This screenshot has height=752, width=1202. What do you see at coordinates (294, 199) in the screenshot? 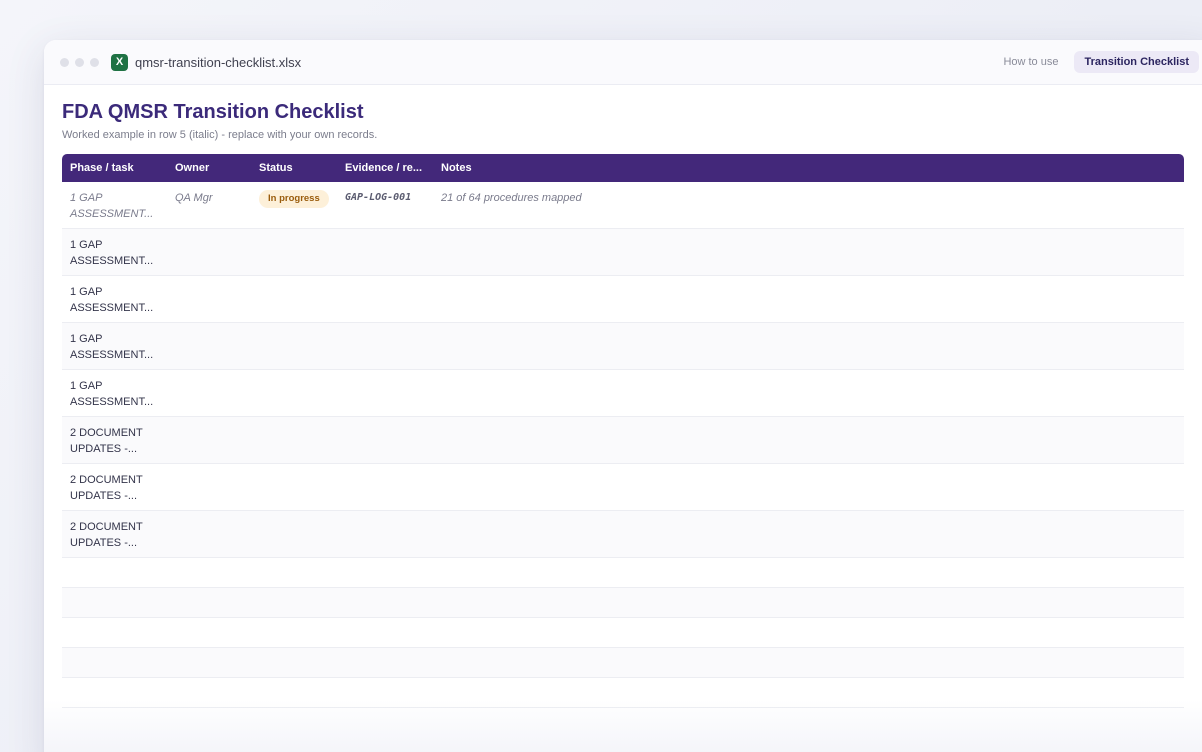
I see `status-badge: In progress` at bounding box center [294, 199].